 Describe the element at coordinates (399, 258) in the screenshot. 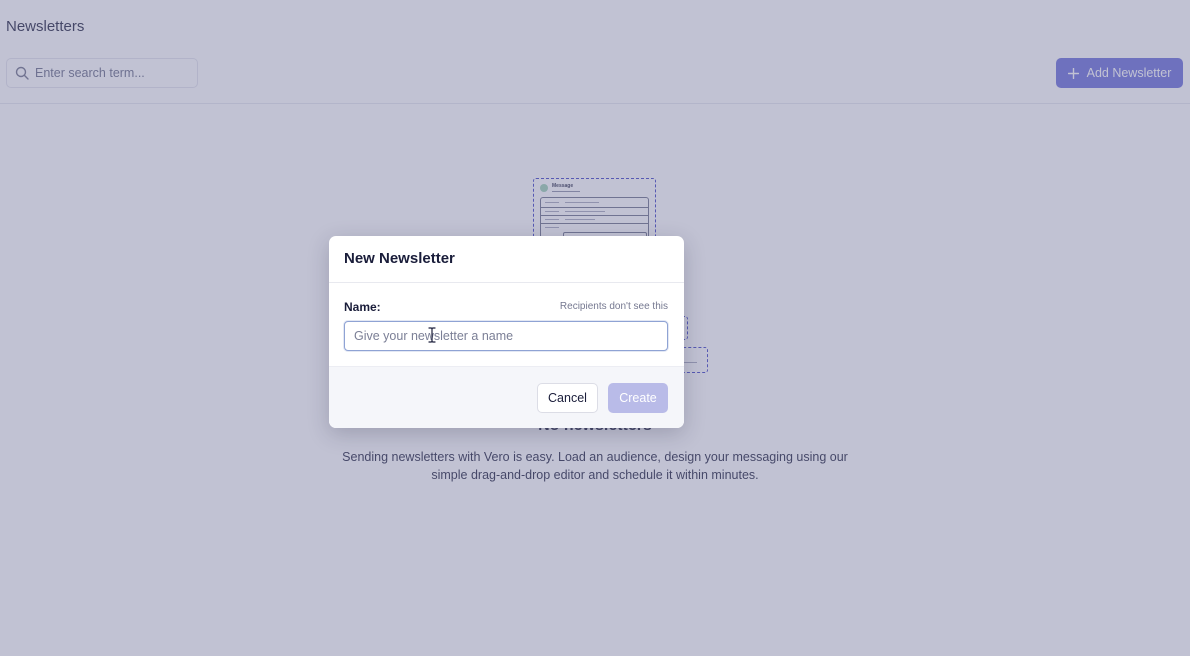

I see `dialog-title: New Newsletter` at that location.